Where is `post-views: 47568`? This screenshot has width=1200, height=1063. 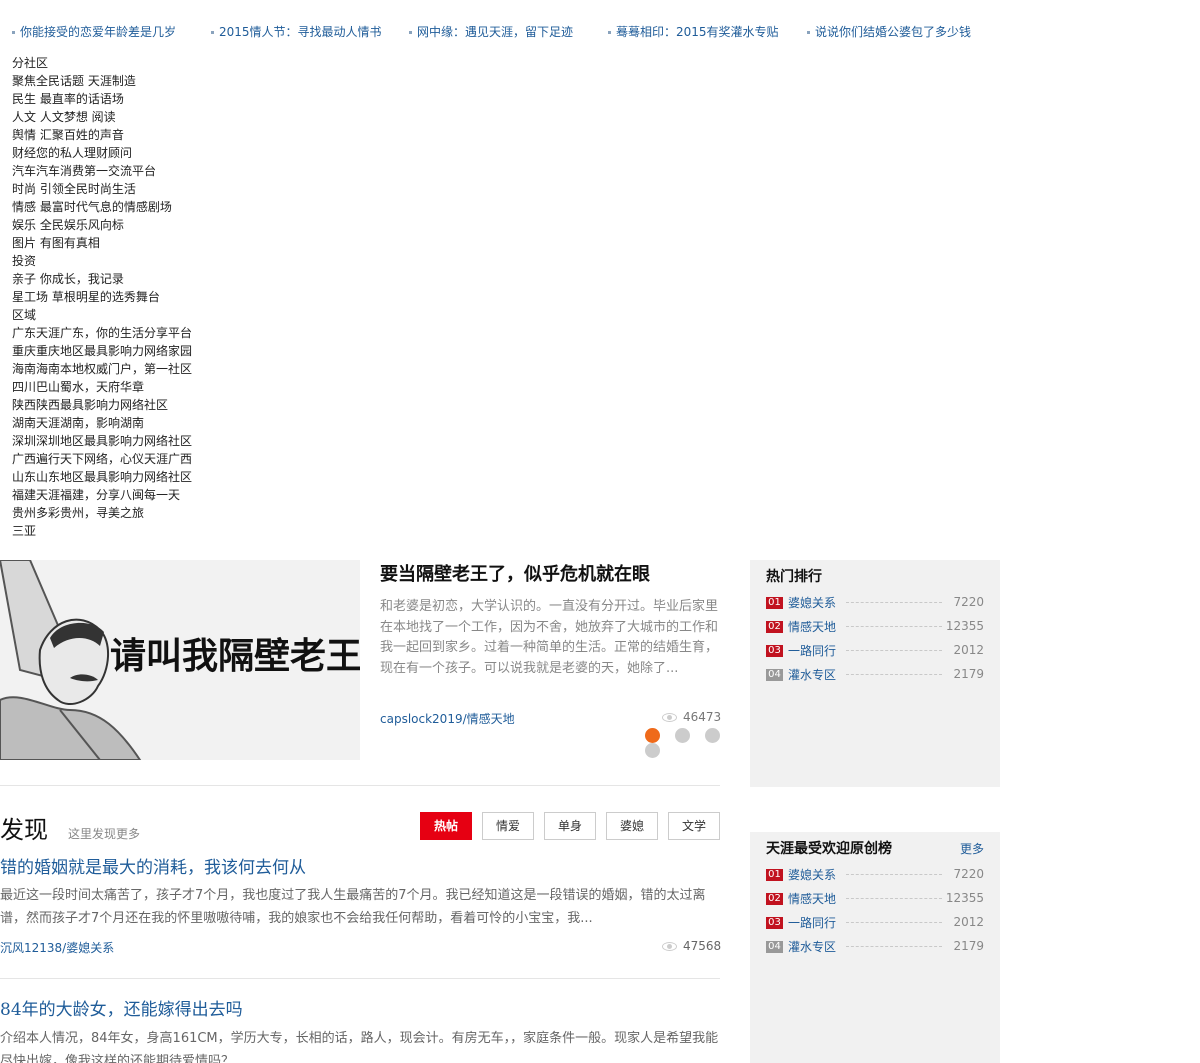 post-views: 47568 is located at coordinates (691, 946).